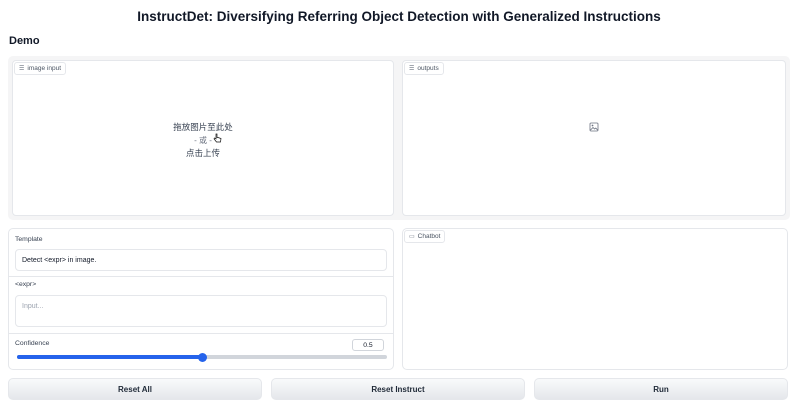  I want to click on run-button: Run, so click(661, 389).